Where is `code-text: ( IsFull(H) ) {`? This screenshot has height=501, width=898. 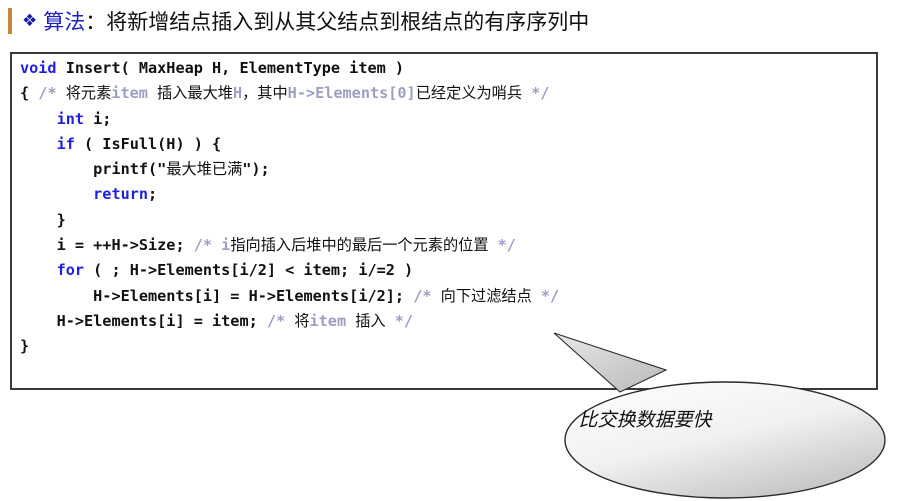
code-text: ( IsFull(H) ) { is located at coordinates (148, 143).